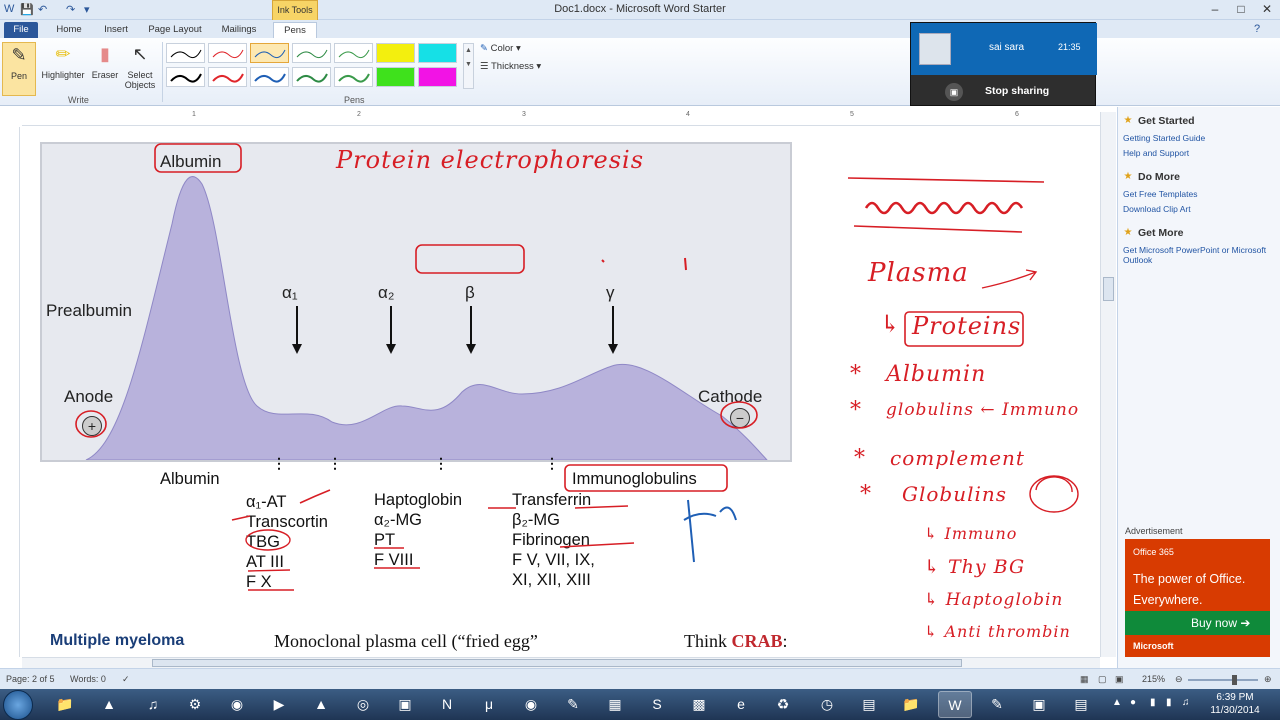  What do you see at coordinates (1197, 623) in the screenshot?
I see `buy-now-button: Buy now ➔` at bounding box center [1197, 623].